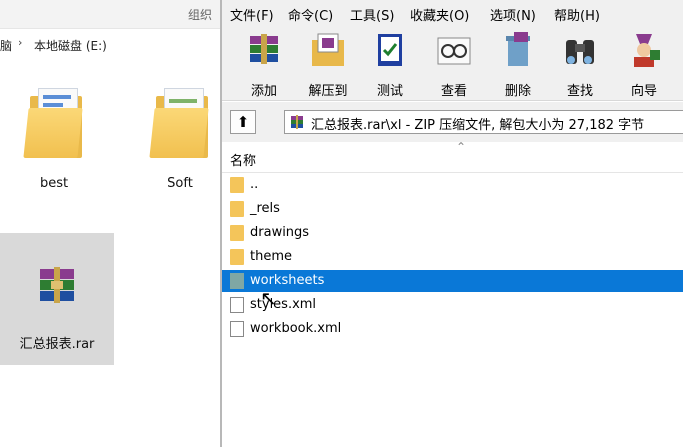  I want to click on file-list-header: 名称 ⌃, so click(452, 156).